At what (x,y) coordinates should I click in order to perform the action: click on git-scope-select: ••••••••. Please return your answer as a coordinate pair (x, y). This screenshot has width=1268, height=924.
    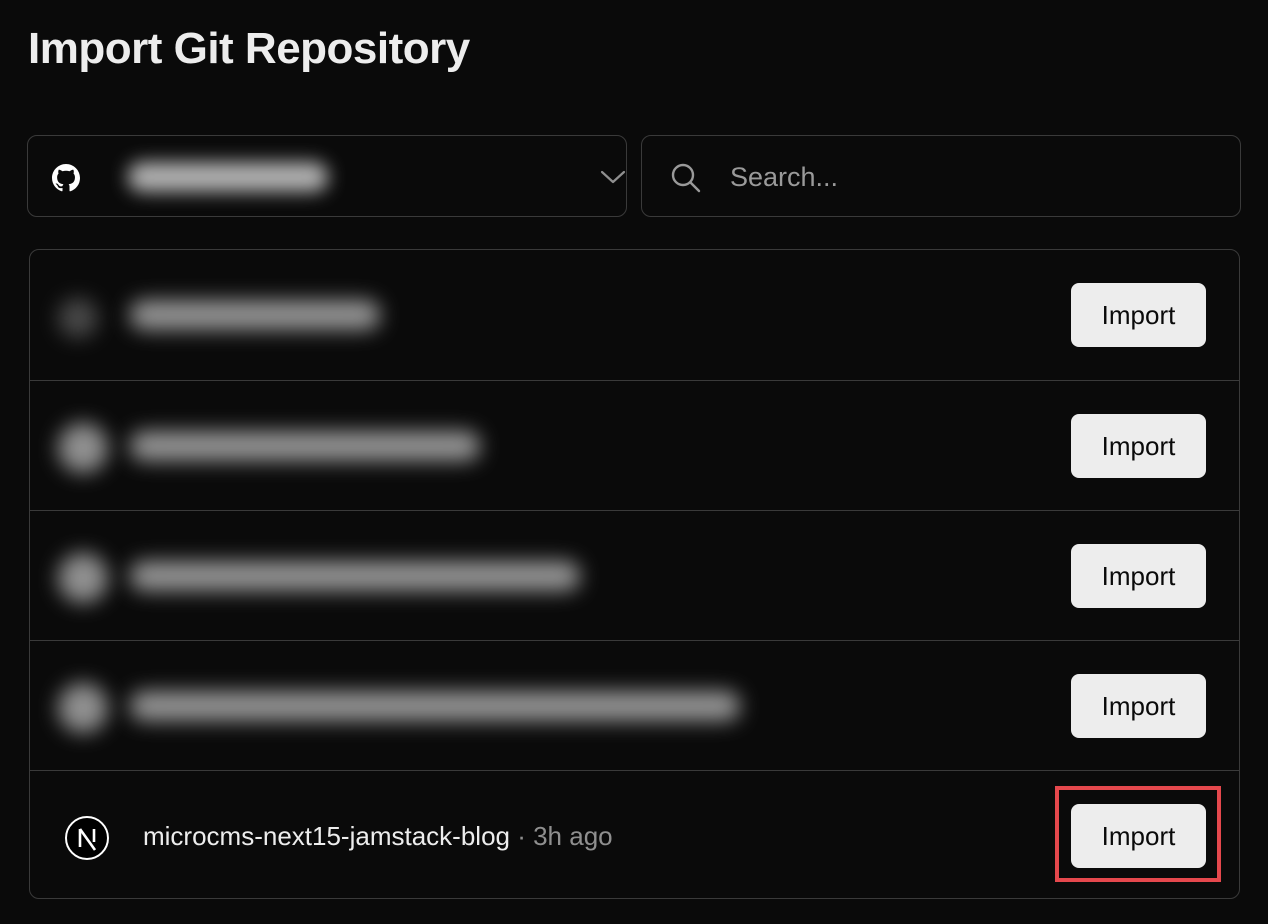
    Looking at the image, I should click on (327, 176).